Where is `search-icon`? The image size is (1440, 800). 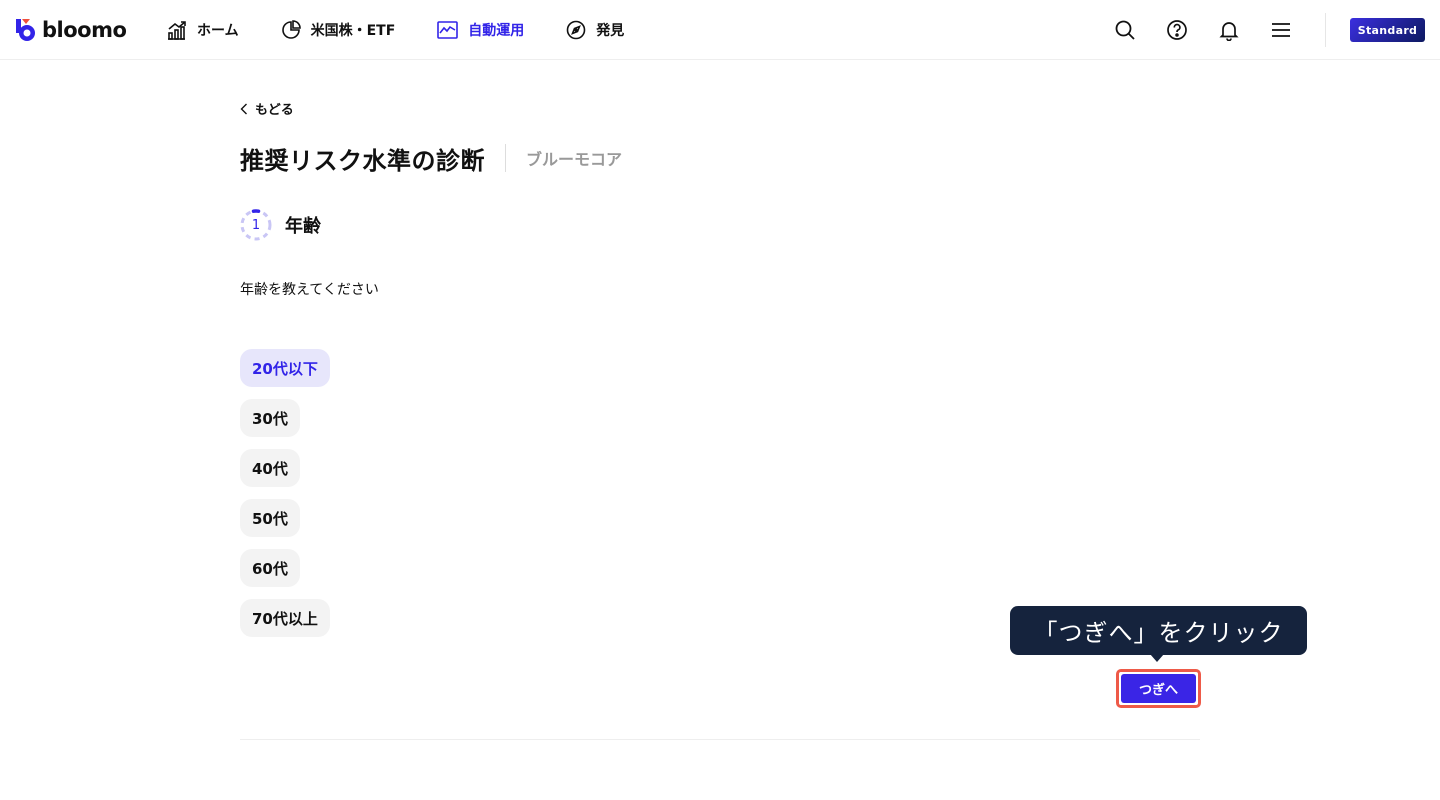 search-icon is located at coordinates (1125, 30).